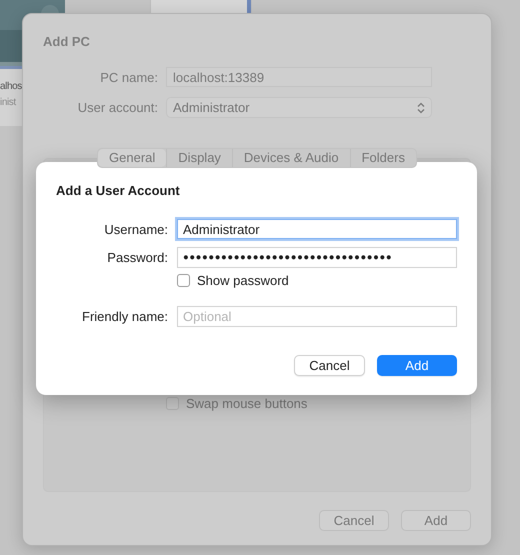 The height and width of the screenshot is (555, 520). What do you see at coordinates (9, 103) in the screenshot?
I see `window-text: inist` at bounding box center [9, 103].